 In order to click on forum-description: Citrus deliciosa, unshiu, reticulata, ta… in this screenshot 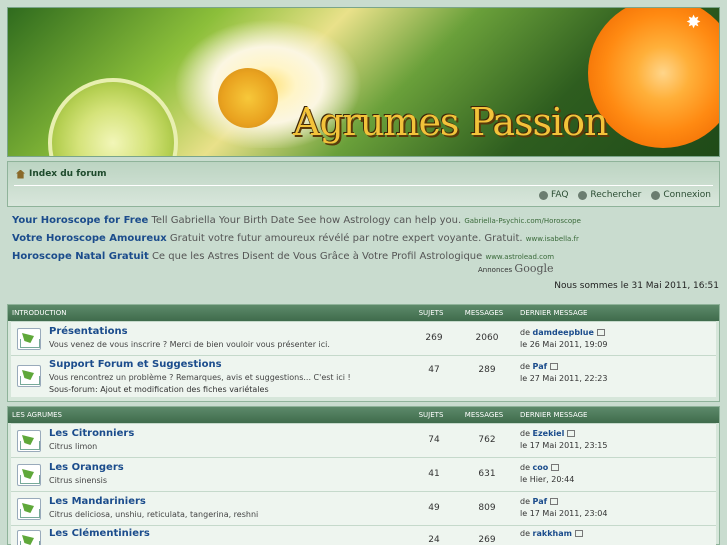, I will do `click(154, 514)`.